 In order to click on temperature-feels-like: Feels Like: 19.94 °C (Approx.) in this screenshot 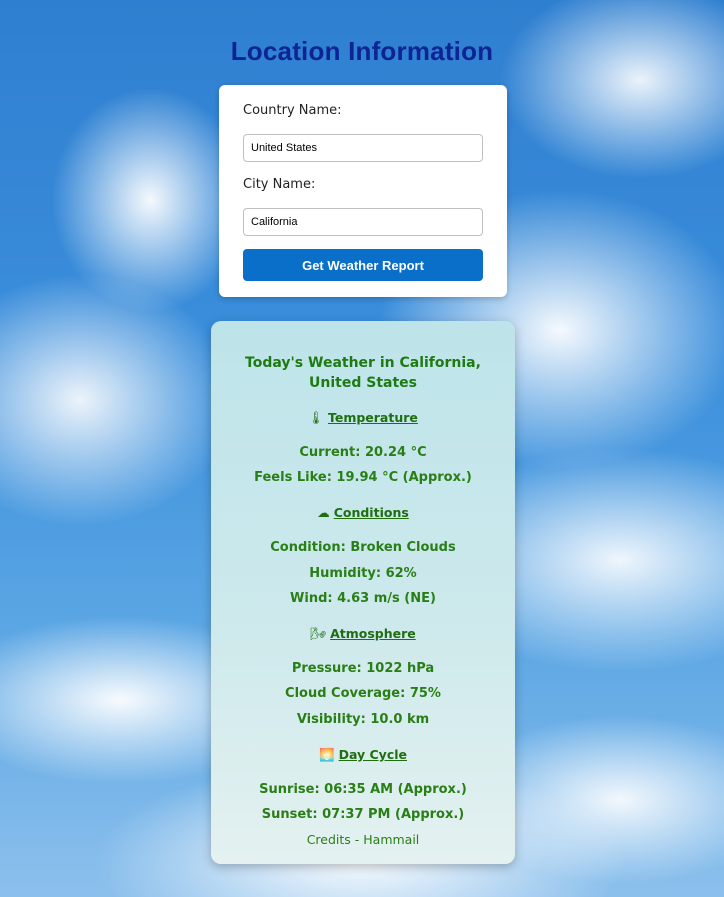, I will do `click(363, 477)`.